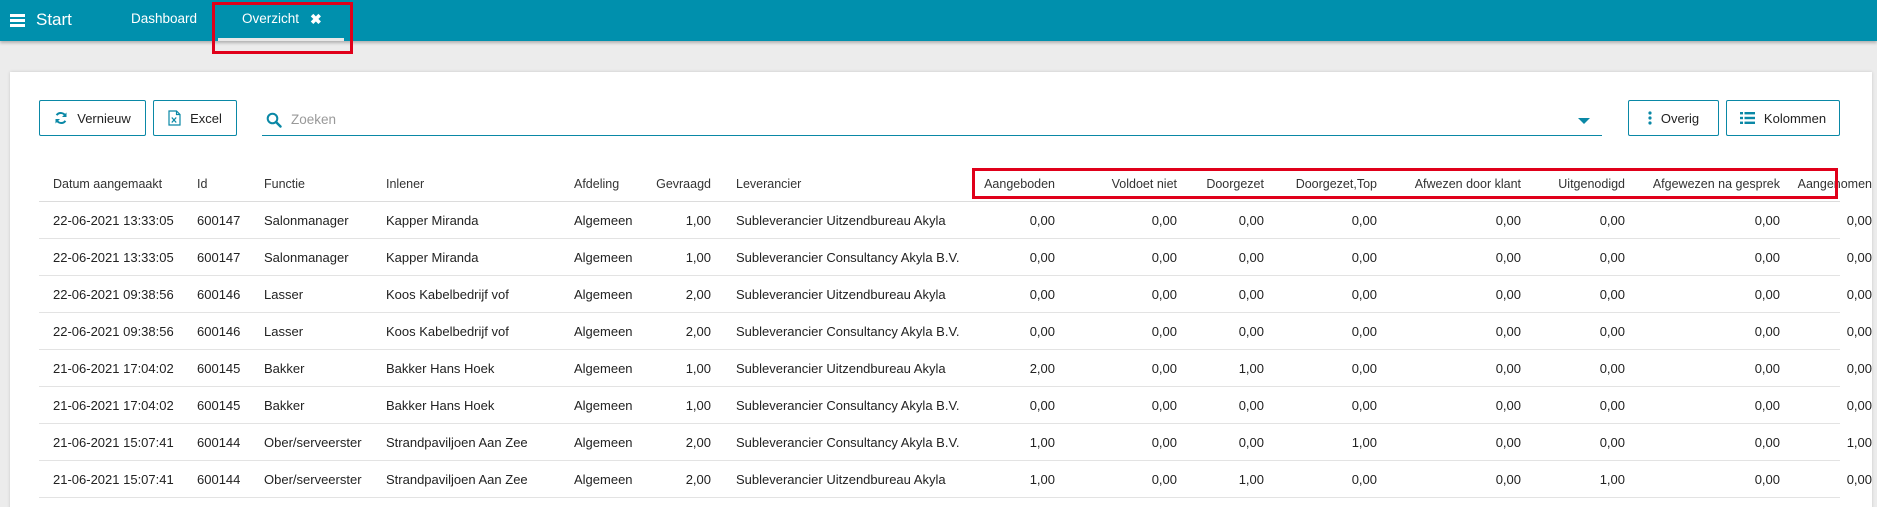 This screenshot has height=507, width=1877. I want to click on column-header-functie: Functie, so click(284, 183).